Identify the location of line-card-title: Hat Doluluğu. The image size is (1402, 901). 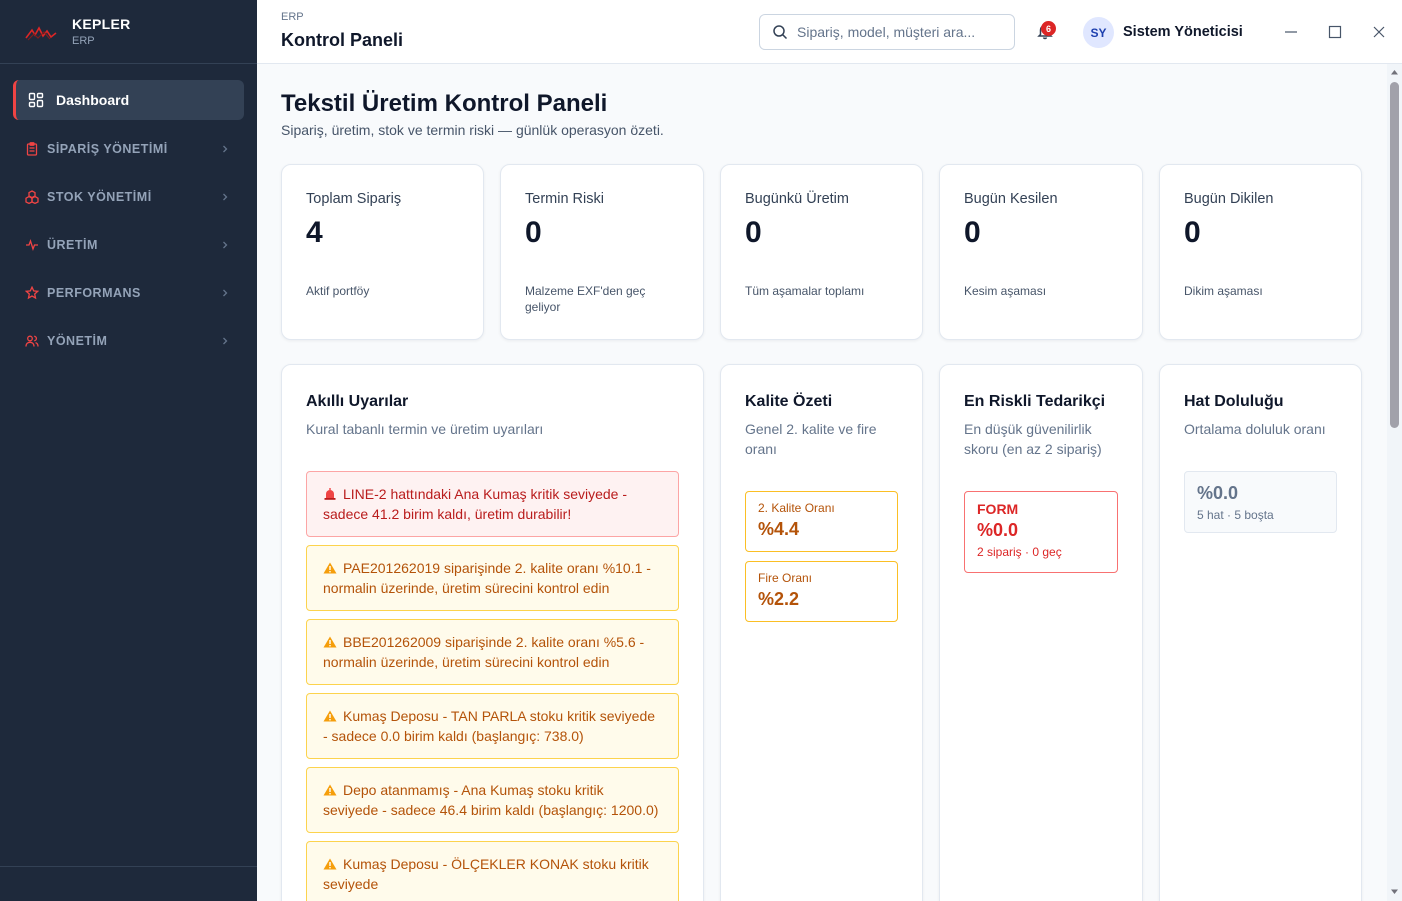
(1234, 401).